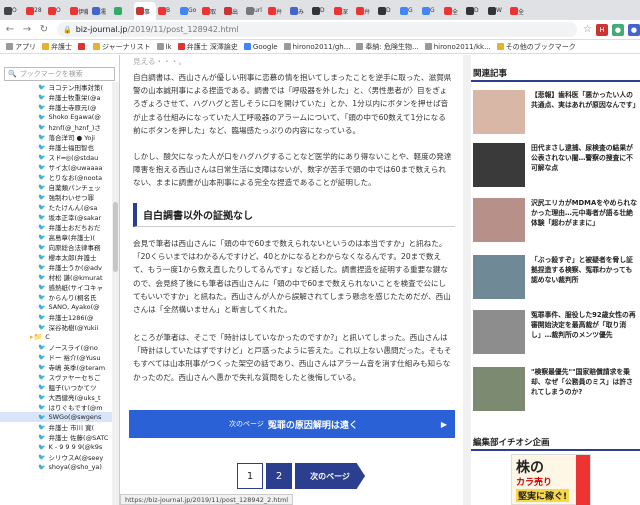  What do you see at coordinates (56, 217) in the screenshot?
I see `bookmark-entry: 🐦 坂本正幸(@sakar` at bounding box center [56, 217].